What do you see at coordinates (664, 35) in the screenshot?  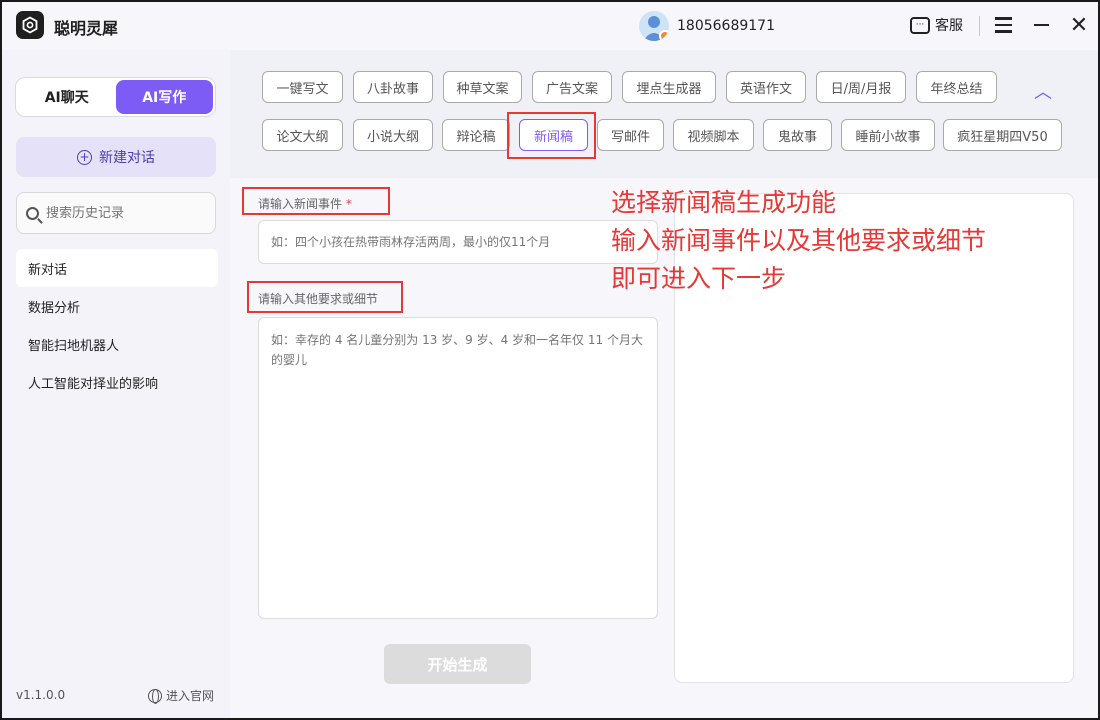 I see `vip-badge-icon` at bounding box center [664, 35].